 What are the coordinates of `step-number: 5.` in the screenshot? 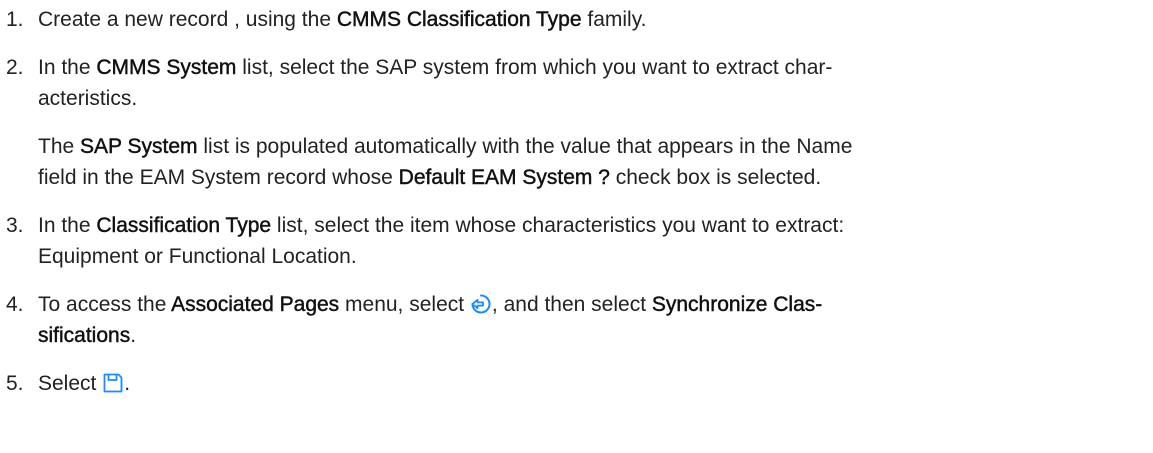 It's located at (15, 383).